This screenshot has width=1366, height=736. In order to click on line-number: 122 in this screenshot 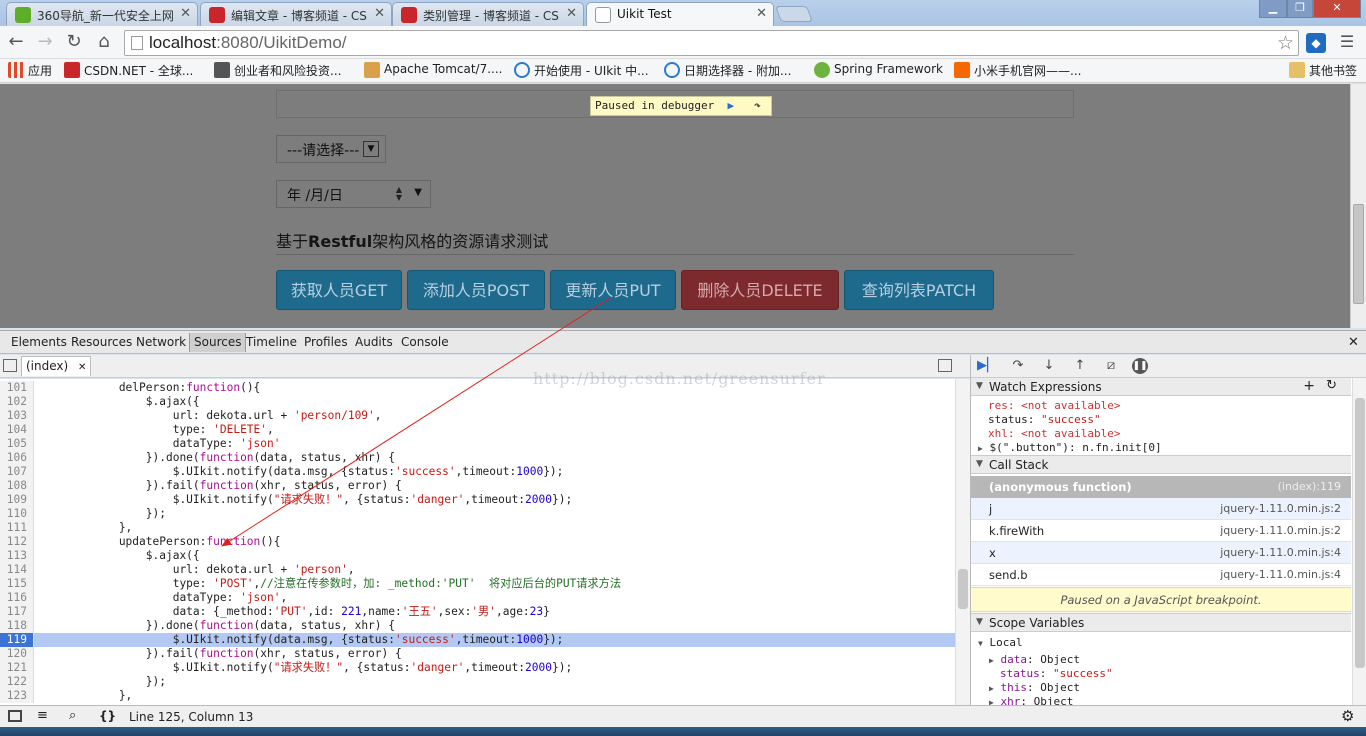, I will do `click(17, 682)`.